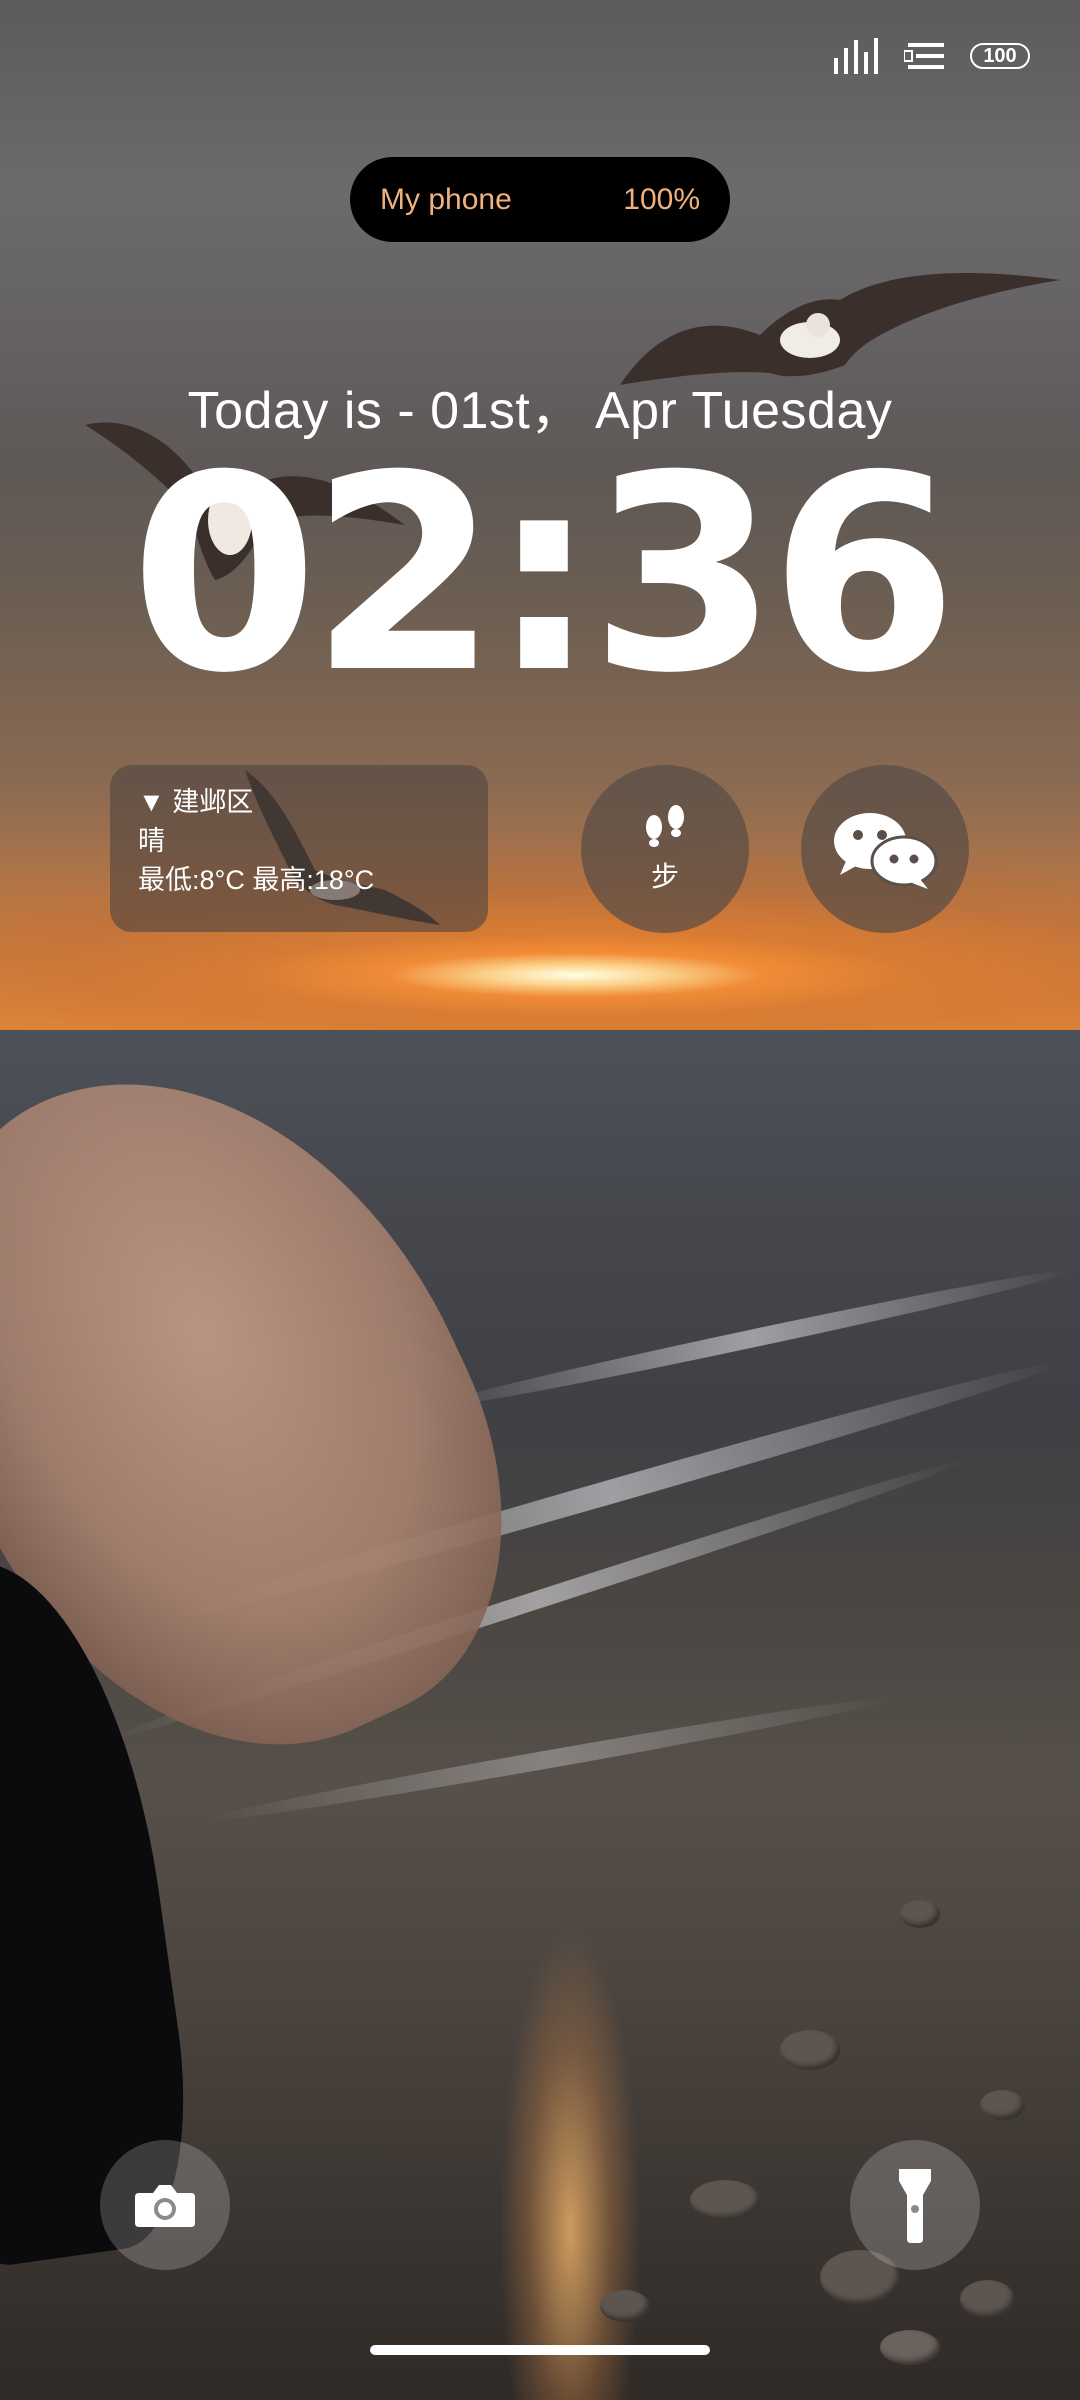 Image resolution: width=1080 pixels, height=2400 pixels. What do you see at coordinates (540, 199) in the screenshot?
I see `device-battery-pill: My phone 100%` at bounding box center [540, 199].